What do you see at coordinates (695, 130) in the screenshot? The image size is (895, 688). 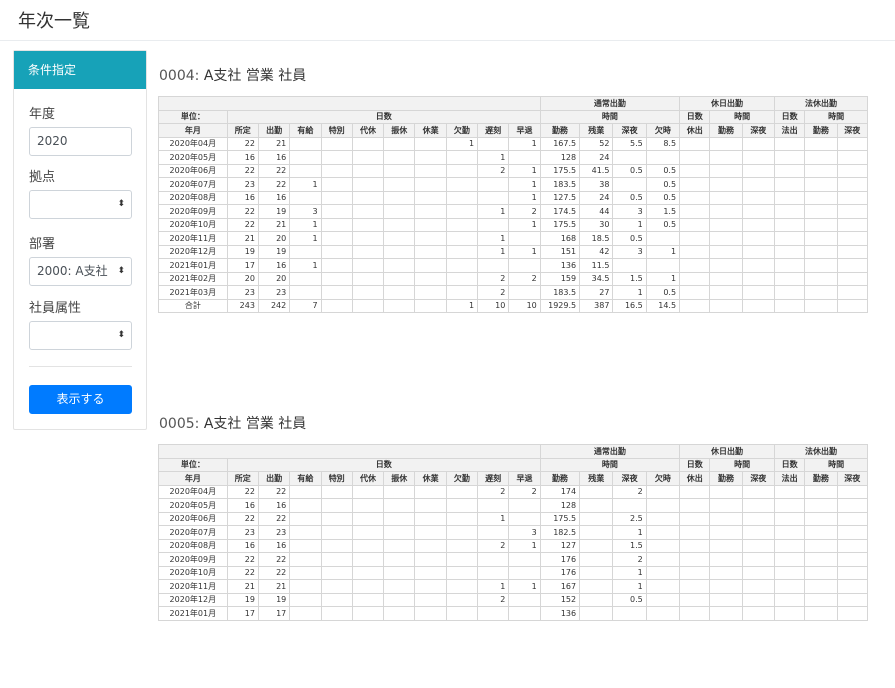 I see `column-header: 休出` at bounding box center [695, 130].